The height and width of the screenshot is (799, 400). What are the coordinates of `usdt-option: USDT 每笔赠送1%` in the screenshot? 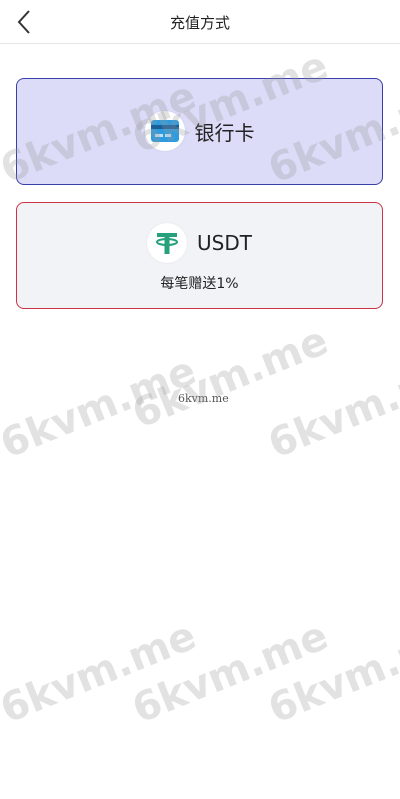 It's located at (199, 255).